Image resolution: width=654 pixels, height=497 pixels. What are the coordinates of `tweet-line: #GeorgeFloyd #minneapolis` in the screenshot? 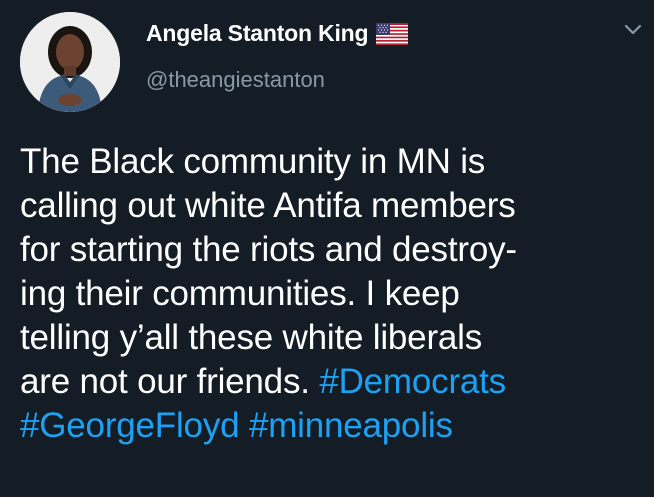 It's located at (333, 426).